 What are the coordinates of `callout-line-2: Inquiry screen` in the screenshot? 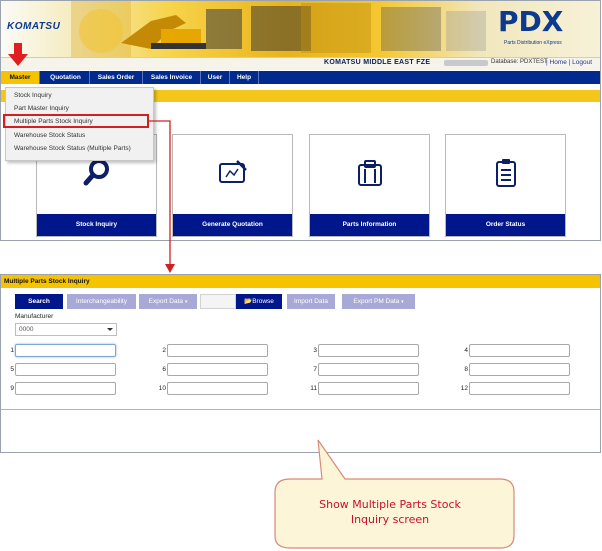 It's located at (390, 519).